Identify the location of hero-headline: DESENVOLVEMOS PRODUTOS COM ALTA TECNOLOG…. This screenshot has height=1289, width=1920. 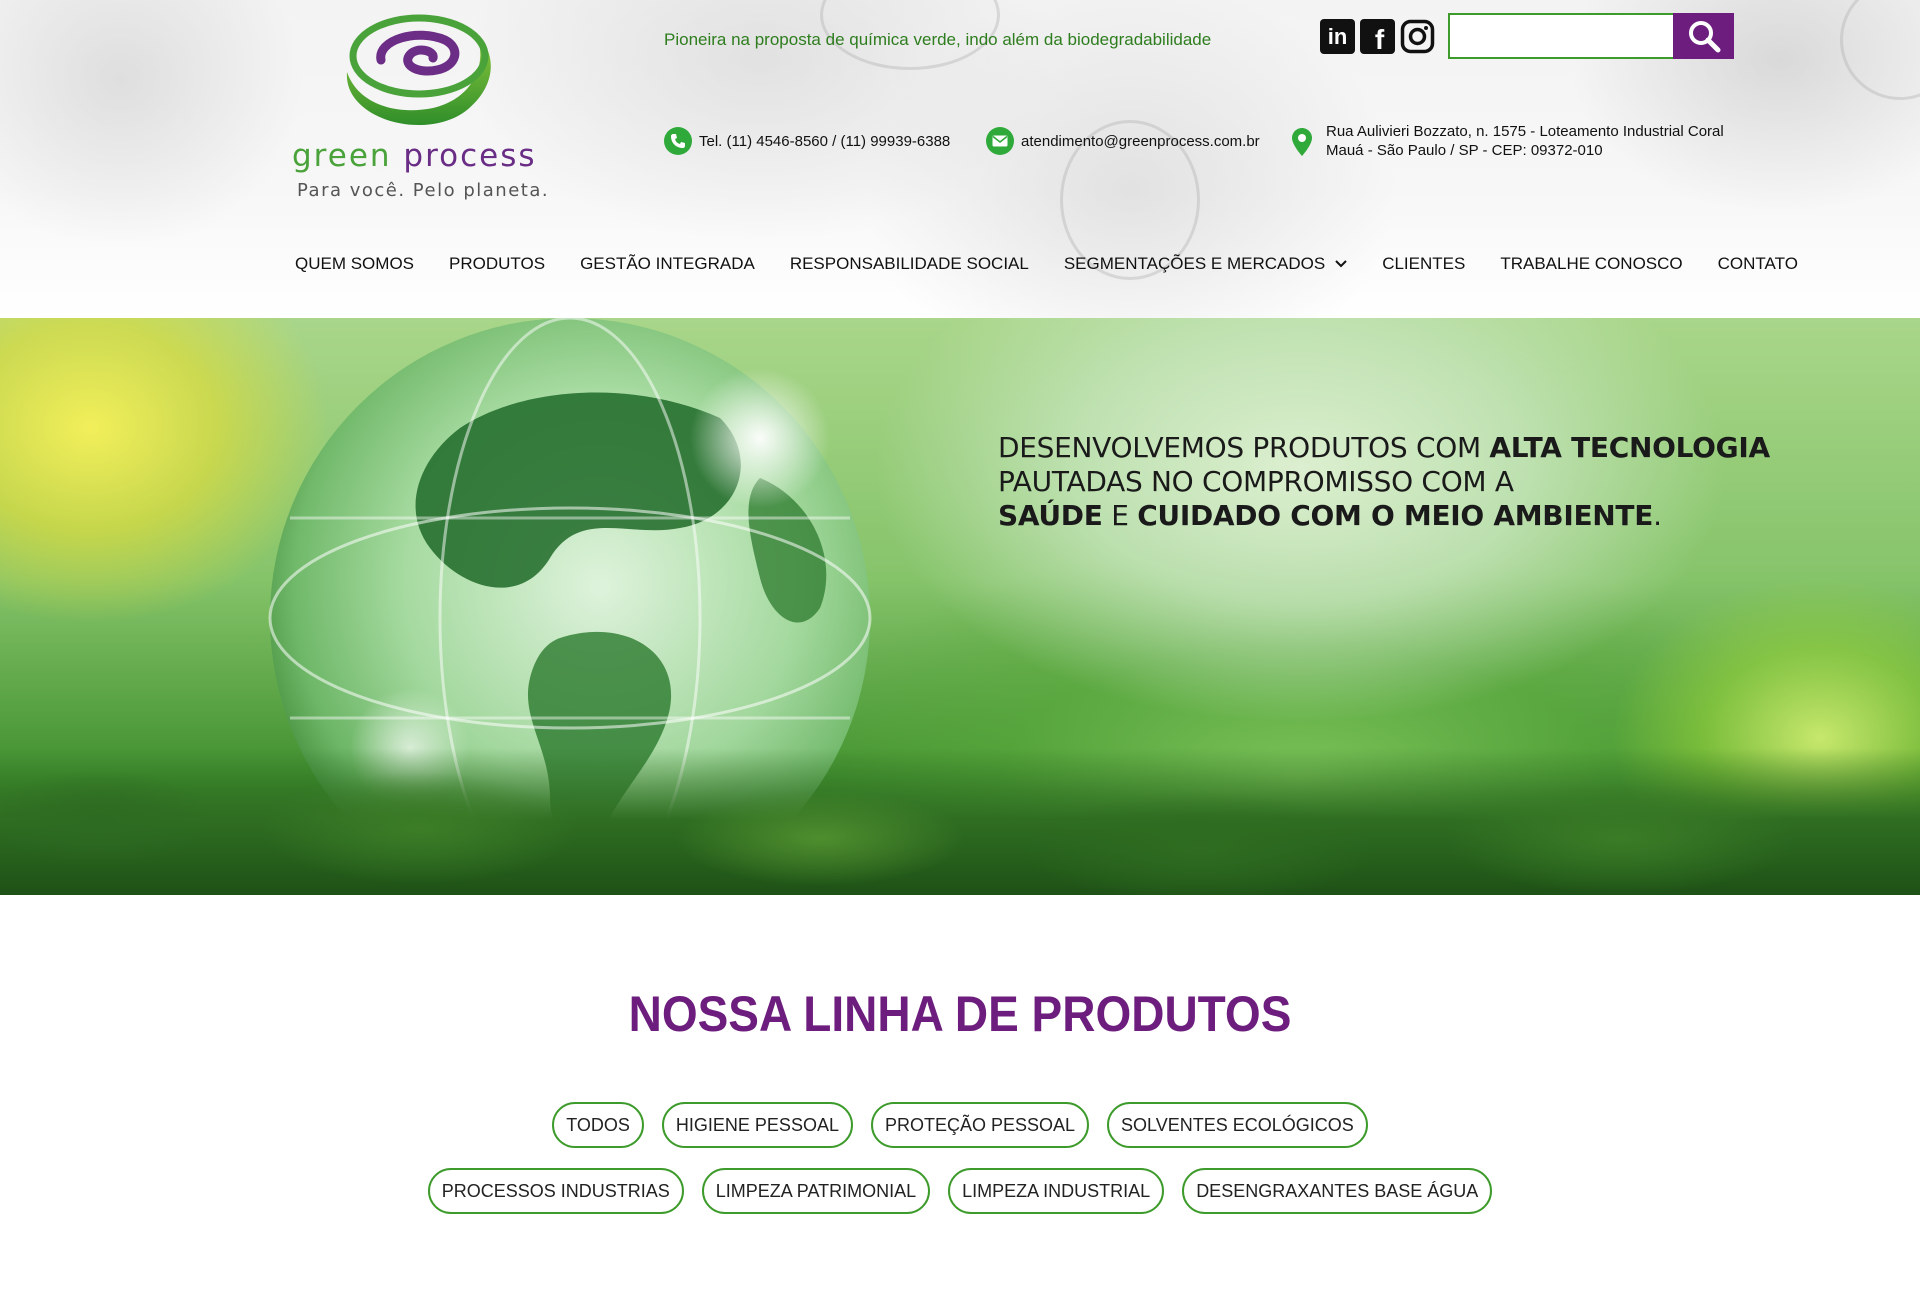
(1384, 481).